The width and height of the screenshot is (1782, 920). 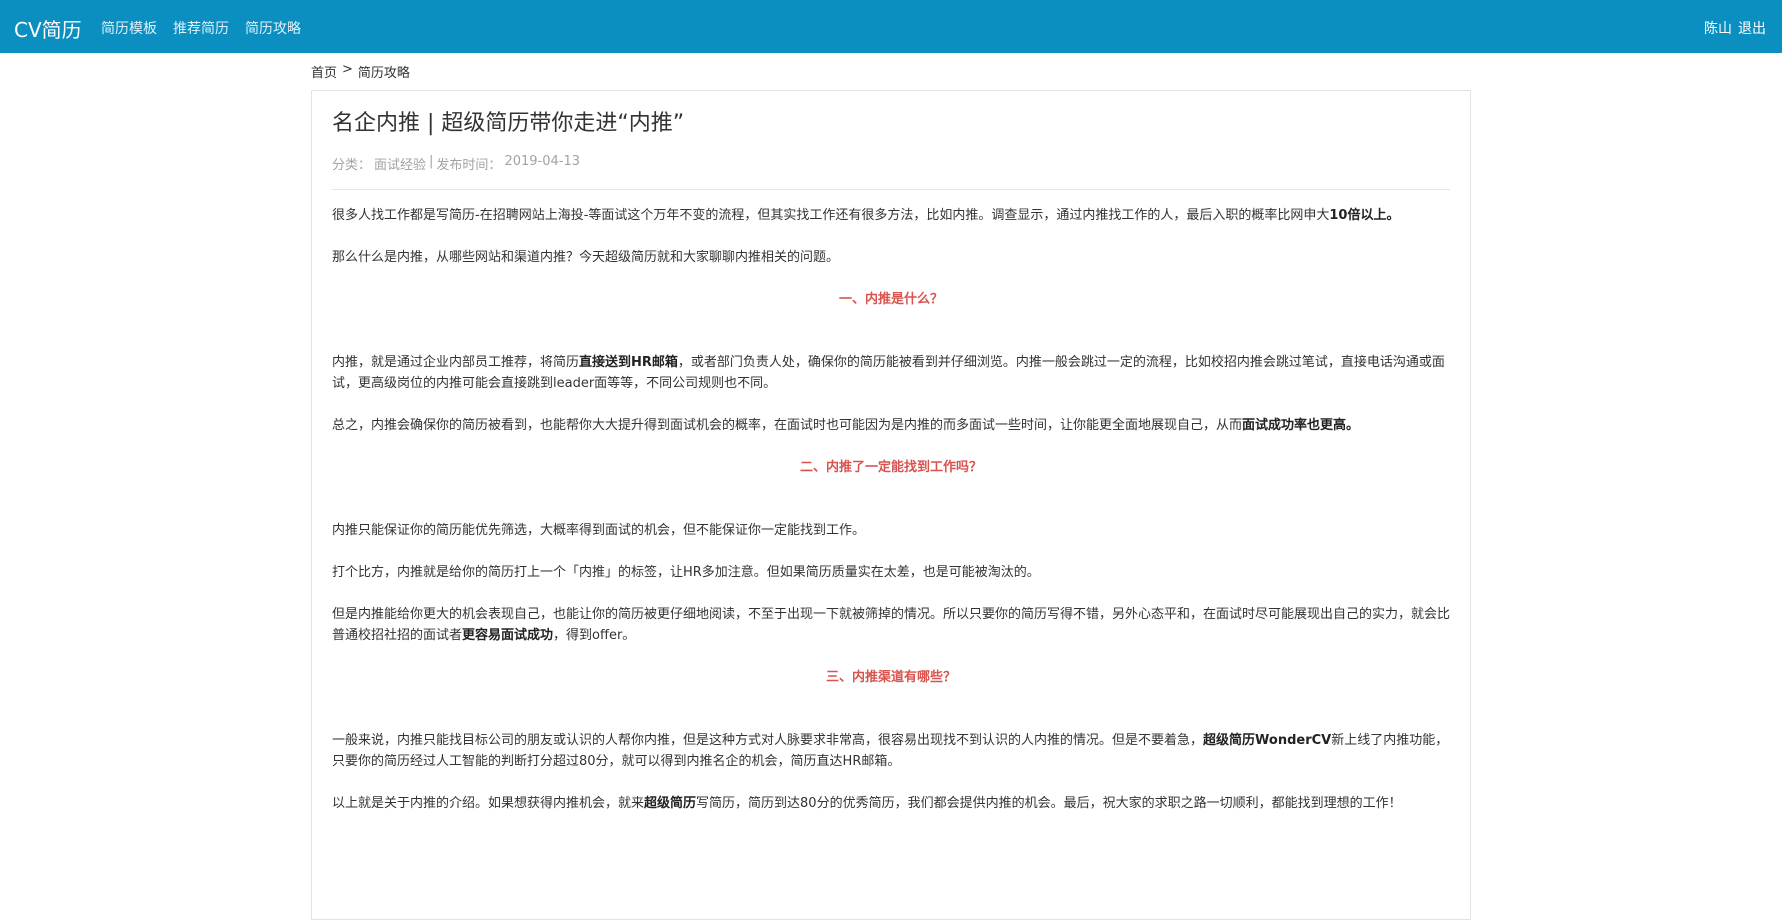 What do you see at coordinates (890, 677) in the screenshot?
I see `section-heading-3: 三、内推渠道有哪些？` at bounding box center [890, 677].